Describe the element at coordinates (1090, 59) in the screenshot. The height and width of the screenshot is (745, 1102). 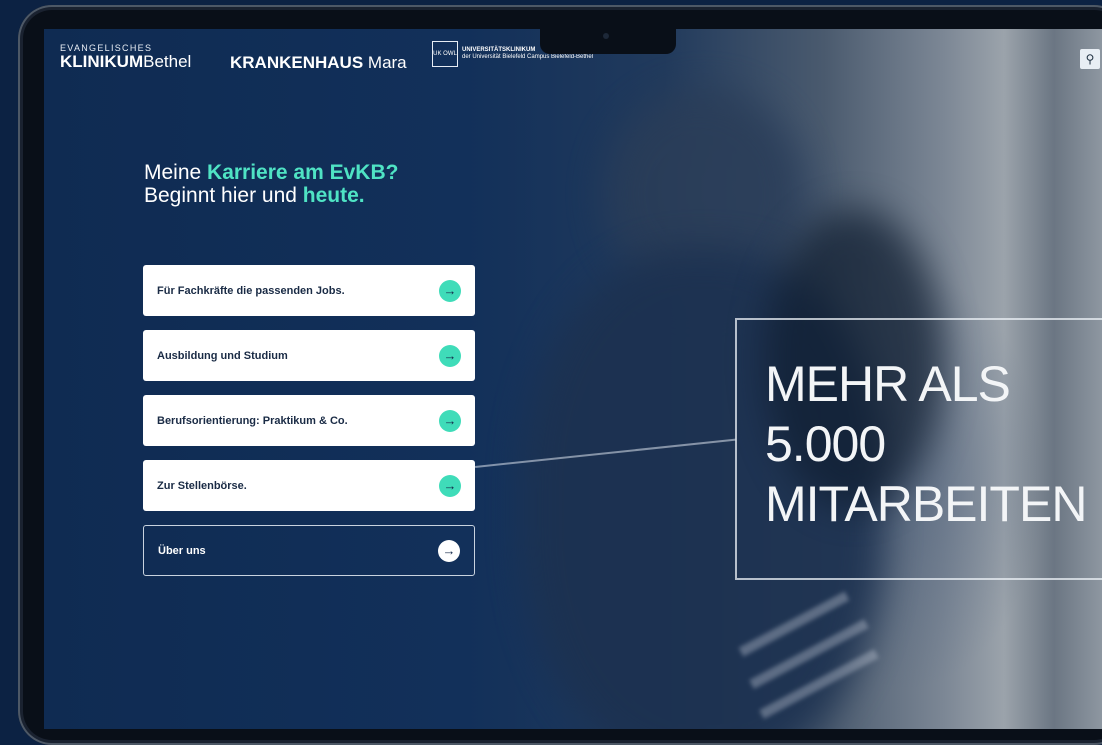
I see `search-icon: ⚲` at that location.